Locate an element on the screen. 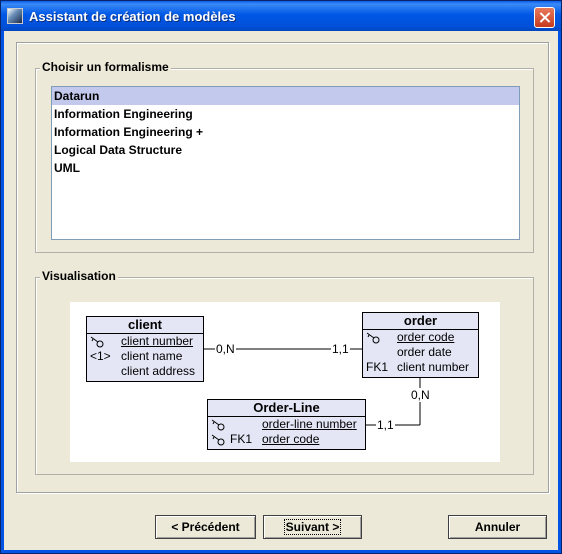 The height and width of the screenshot is (554, 562). entity-title: client is located at coordinates (145, 325).